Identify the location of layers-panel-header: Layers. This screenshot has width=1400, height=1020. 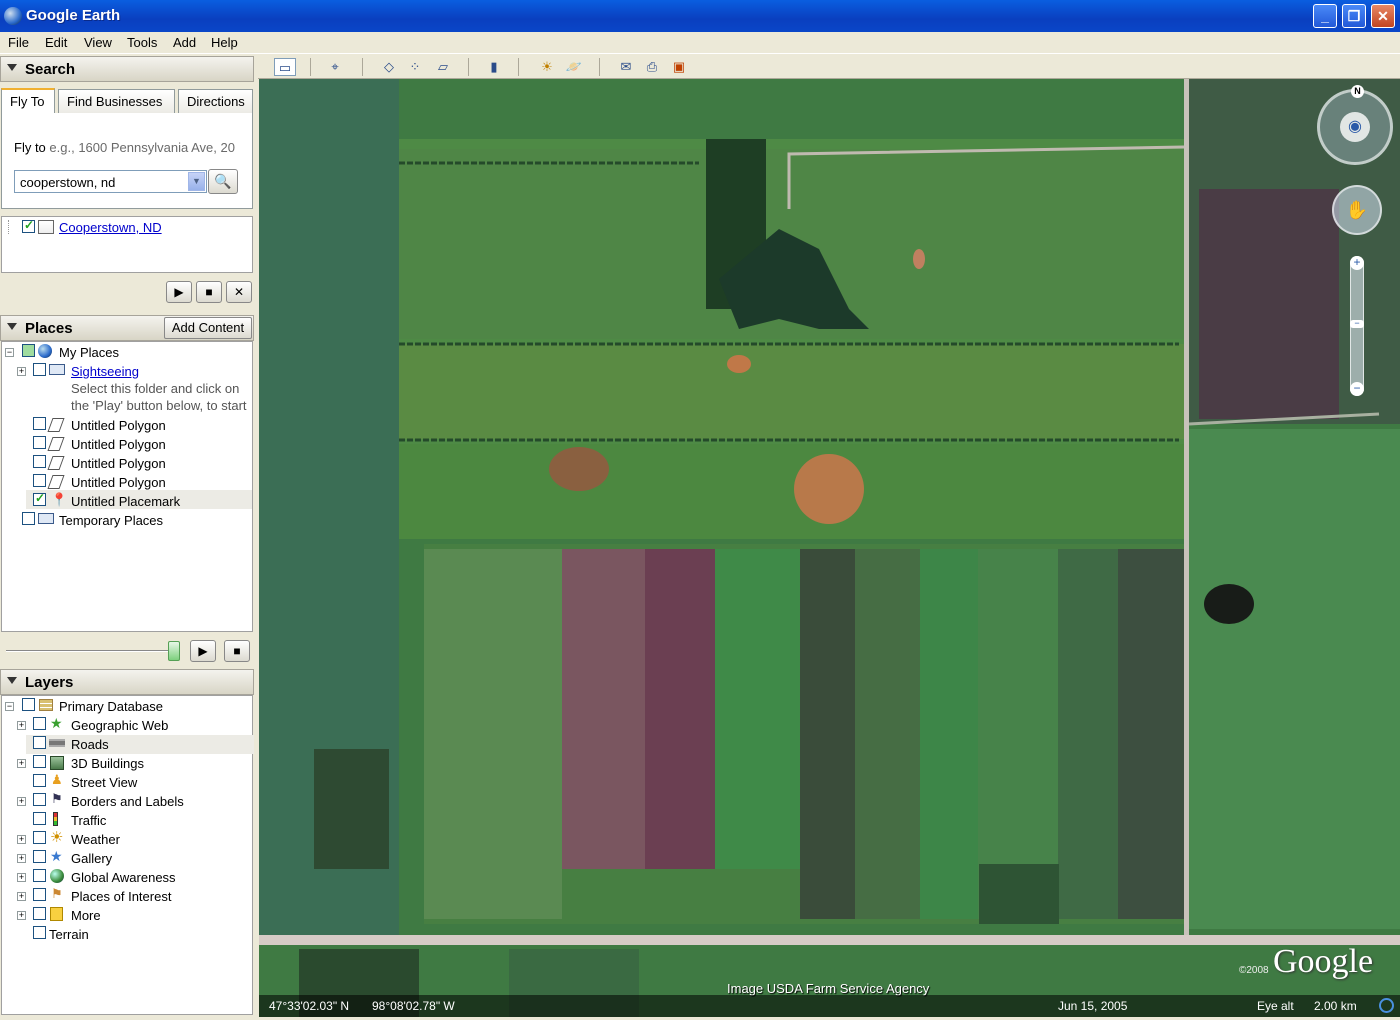
(127, 682).